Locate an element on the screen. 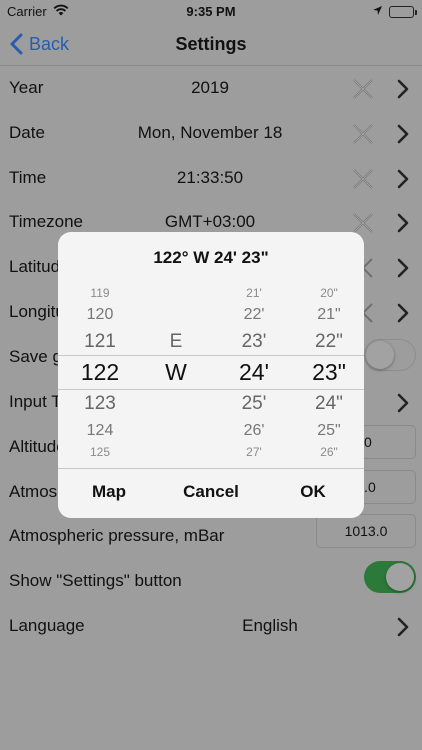 Image resolution: width=422 pixels, height=750 pixels. direction-wheel: E W is located at coordinates (176, 375).